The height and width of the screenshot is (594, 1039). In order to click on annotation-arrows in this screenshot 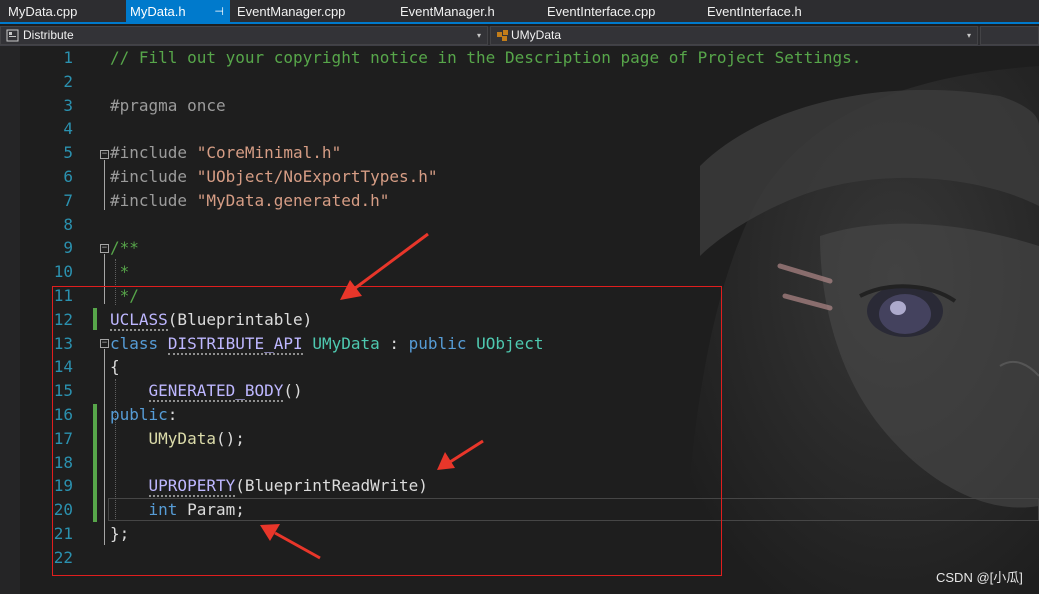, I will do `click(372, 396)`.